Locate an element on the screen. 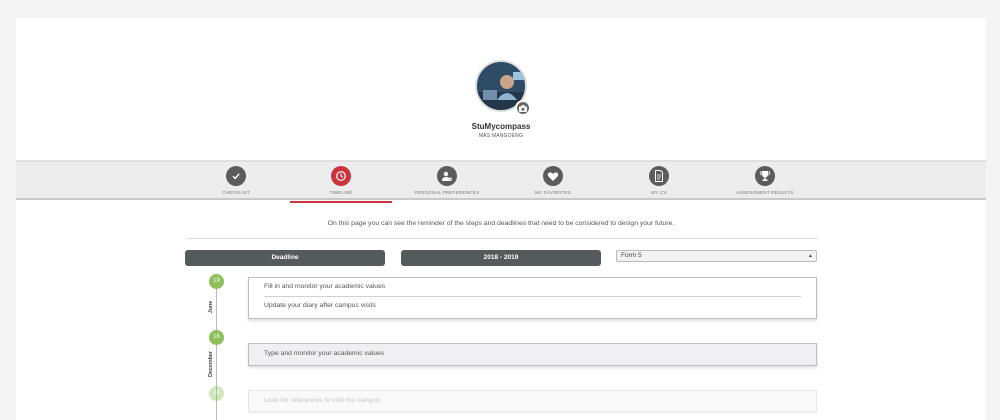  tab-label: MY CV is located at coordinates (659, 192).